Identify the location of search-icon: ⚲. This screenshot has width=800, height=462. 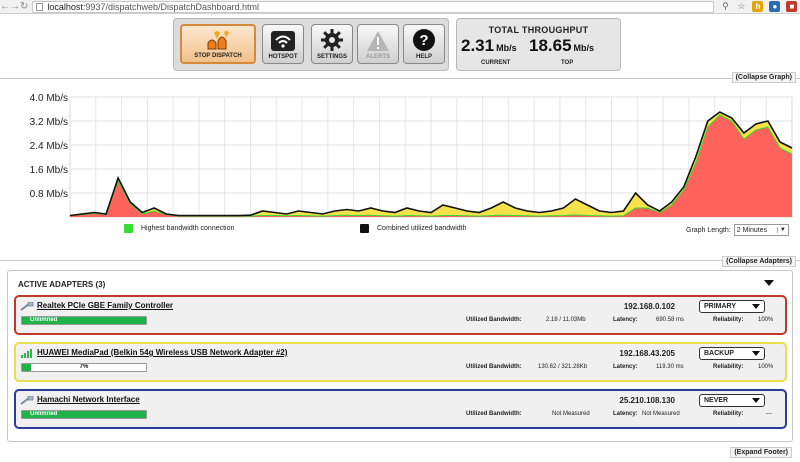
(725, 6).